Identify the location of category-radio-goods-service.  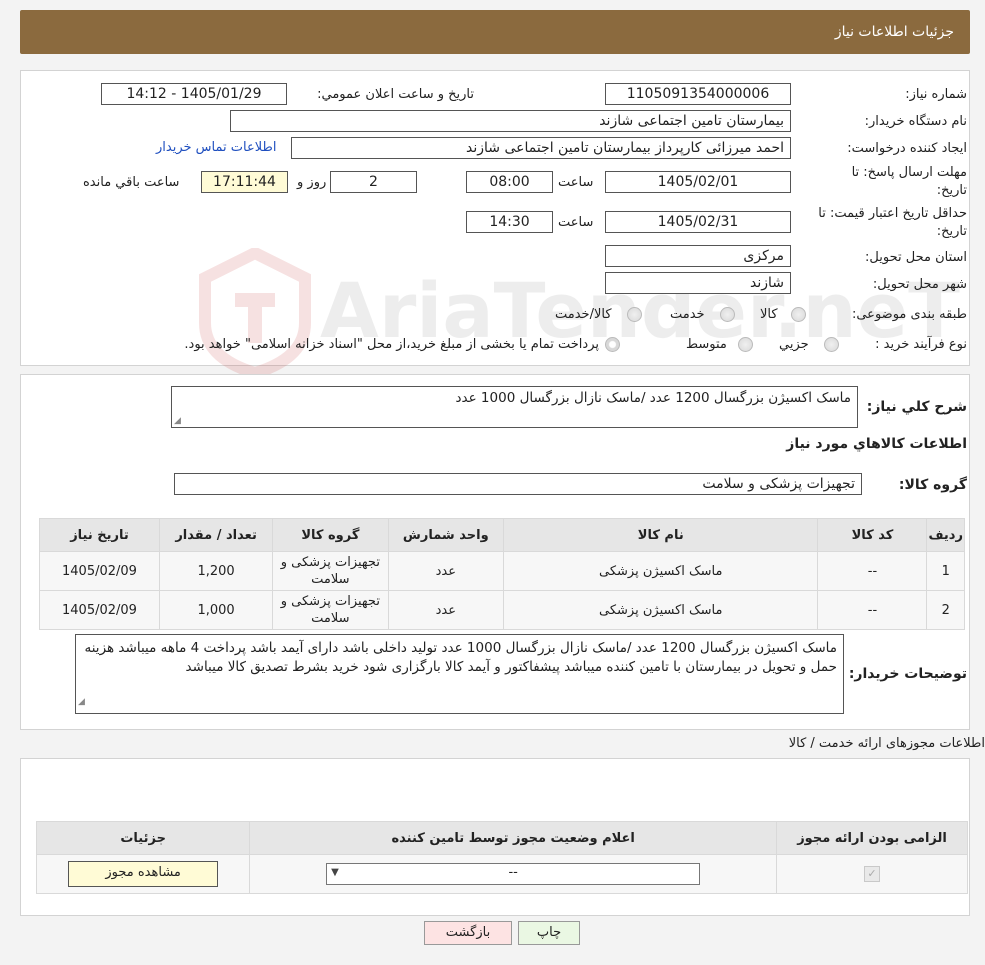
(634, 314).